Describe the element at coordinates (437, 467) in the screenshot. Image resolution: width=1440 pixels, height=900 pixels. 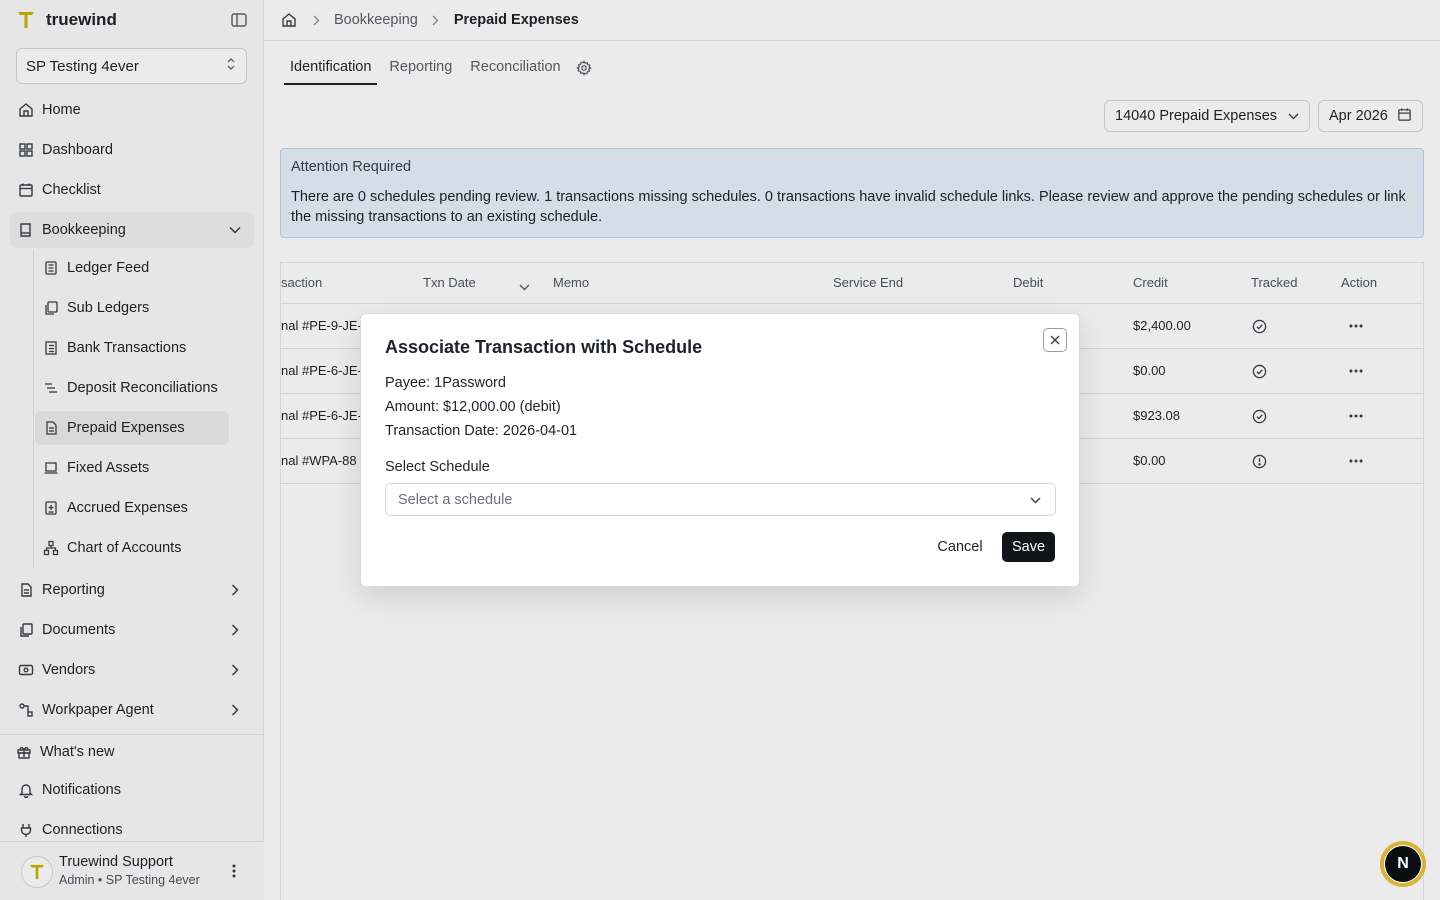
I see `schedule-field-label: Select Schedule` at that location.